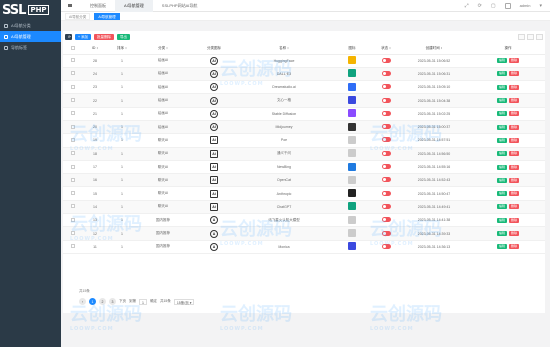 The height and width of the screenshot is (347, 550). What do you see at coordinates (102, 301) in the screenshot?
I see `page-number-button: 2` at bounding box center [102, 301].